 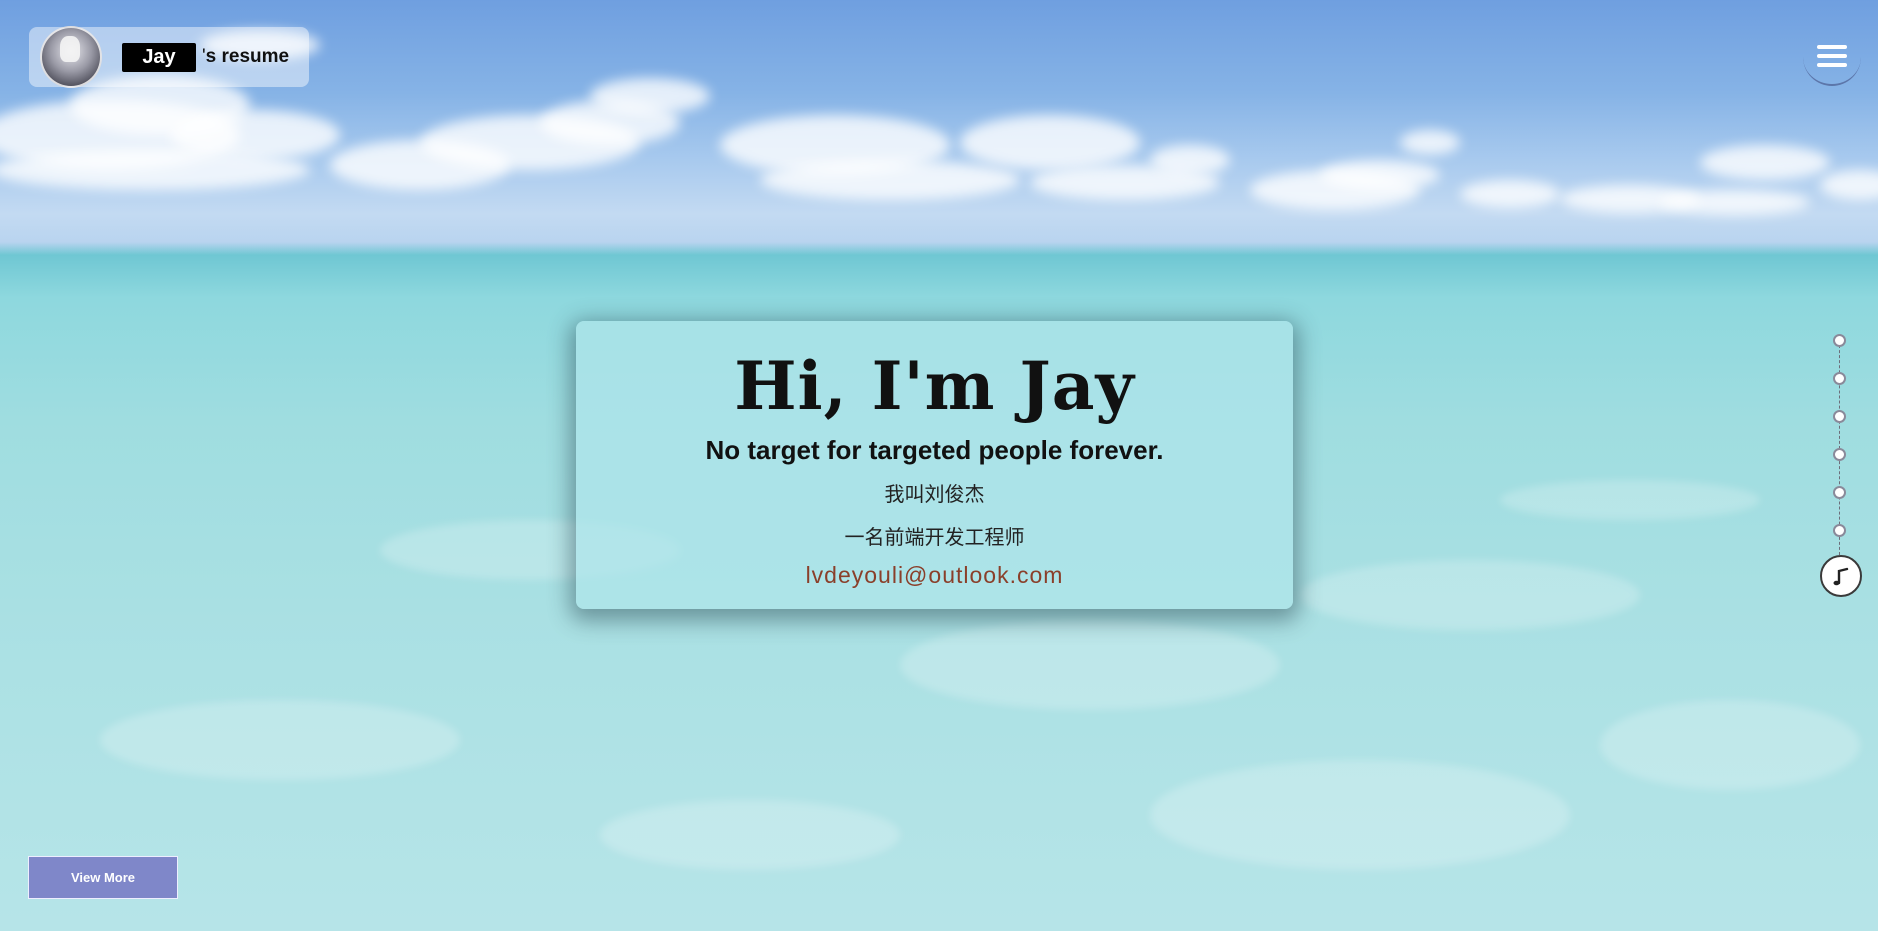 I want to click on hamburger-menu-icon, so click(x=1832, y=57).